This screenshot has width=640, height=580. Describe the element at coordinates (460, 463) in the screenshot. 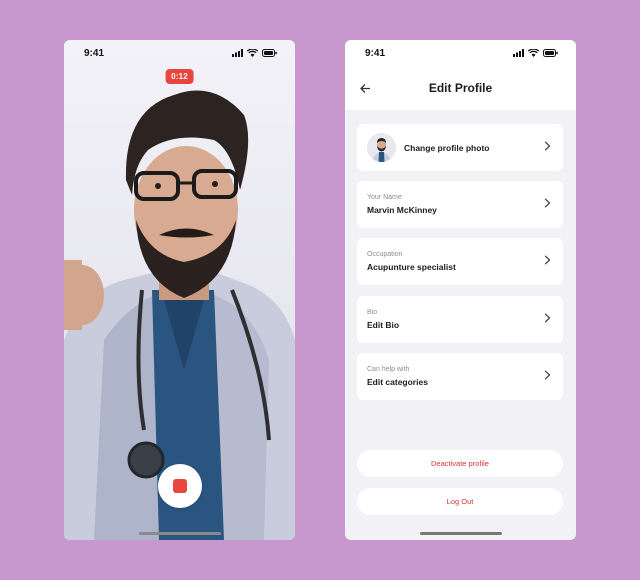

I see `deactivate-profile-button: Deactivate profile` at that location.